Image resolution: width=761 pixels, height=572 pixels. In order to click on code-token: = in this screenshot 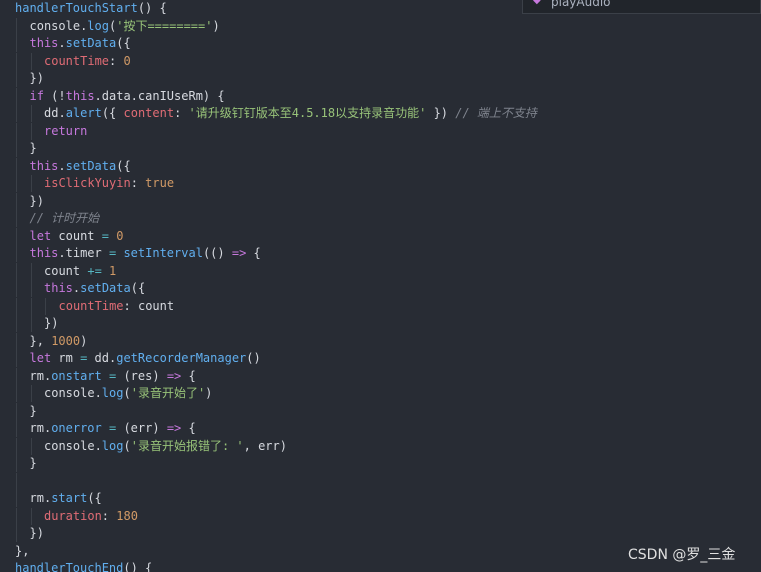, I will do `click(105, 235)`.